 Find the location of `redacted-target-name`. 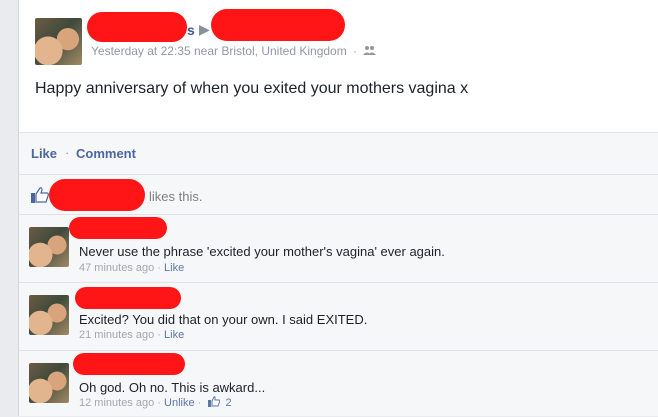

redacted-target-name is located at coordinates (278, 25).